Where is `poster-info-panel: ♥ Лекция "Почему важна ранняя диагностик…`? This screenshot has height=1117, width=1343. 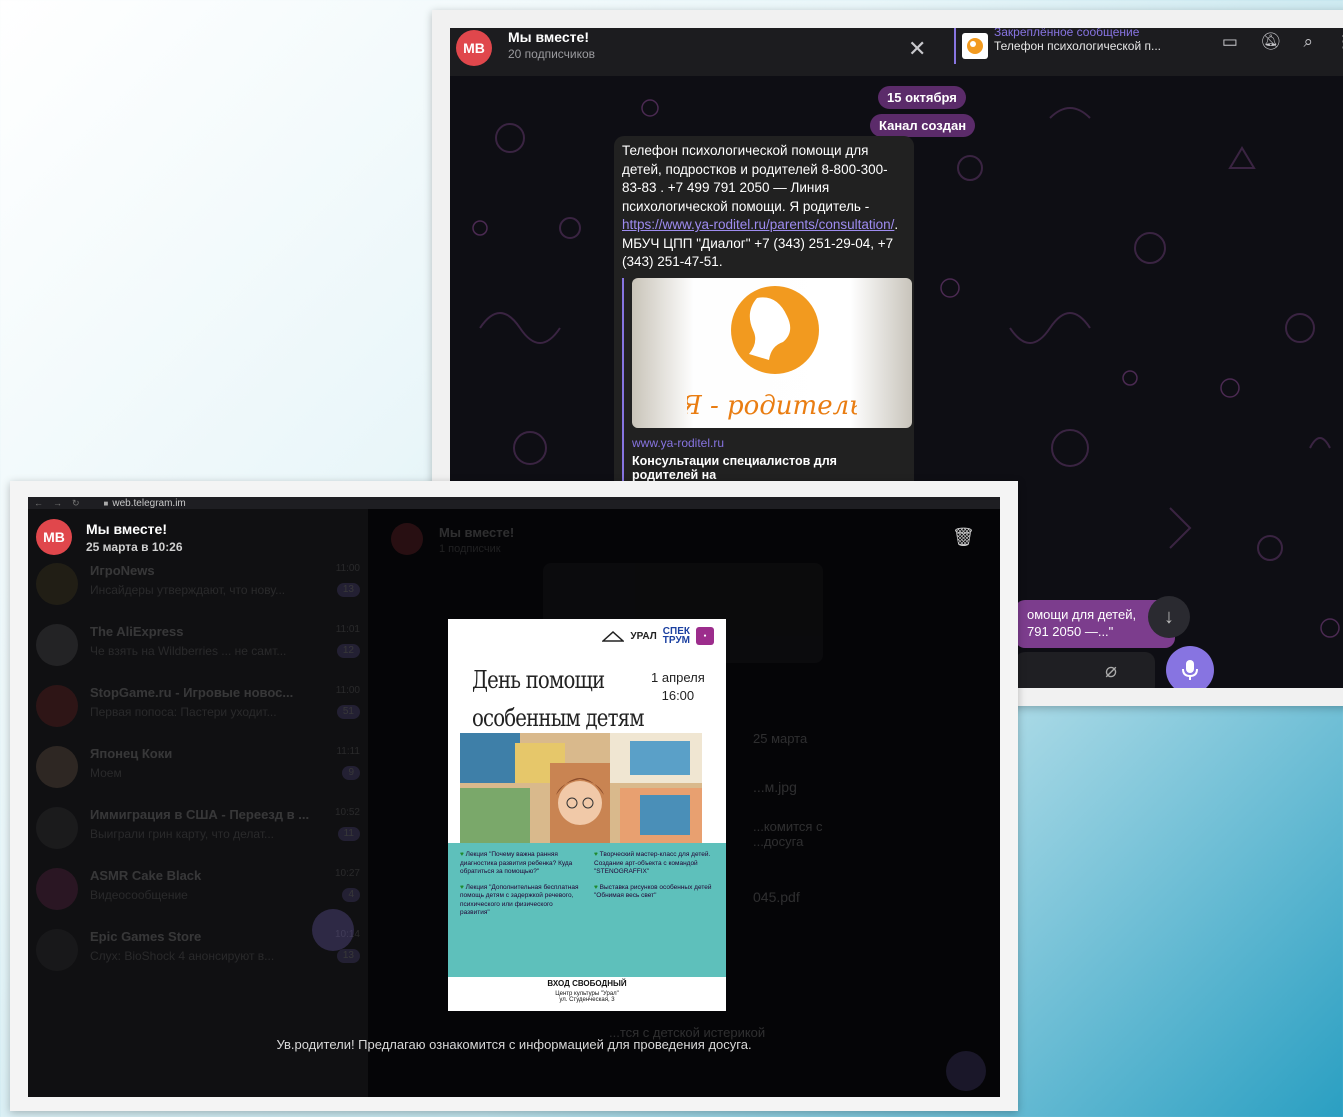 poster-info-panel: ♥ Лекция "Почему важна ранняя диагностик… is located at coordinates (587, 910).